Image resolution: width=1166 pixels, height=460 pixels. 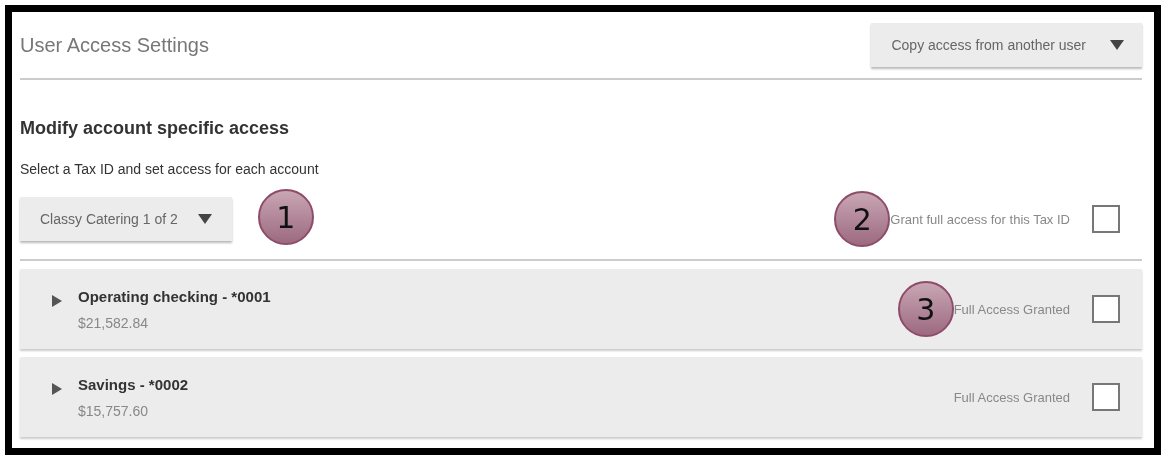 I want to click on callout-marker: 1, so click(x=285, y=217).